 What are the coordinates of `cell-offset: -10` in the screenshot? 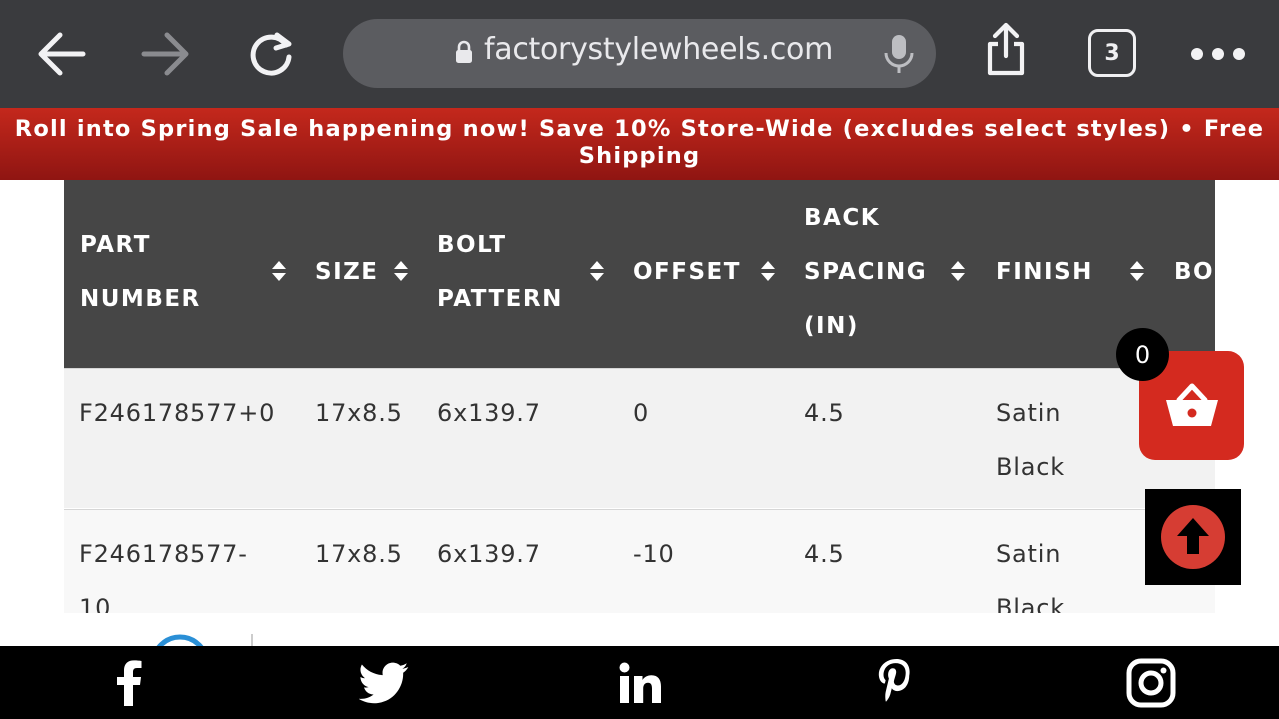 It's located at (654, 554).